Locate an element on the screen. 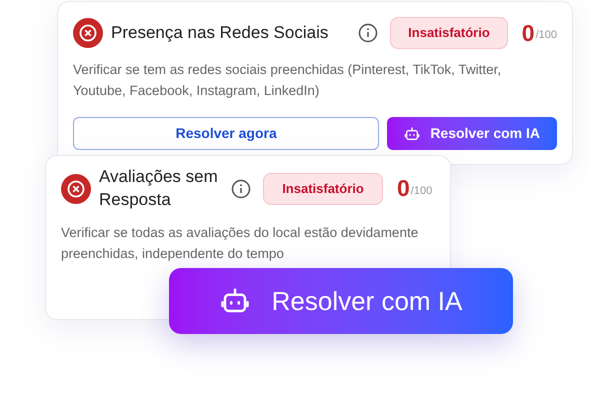 The height and width of the screenshot is (411, 589). check-title: Presença nas Redes Sociais is located at coordinates (220, 33).